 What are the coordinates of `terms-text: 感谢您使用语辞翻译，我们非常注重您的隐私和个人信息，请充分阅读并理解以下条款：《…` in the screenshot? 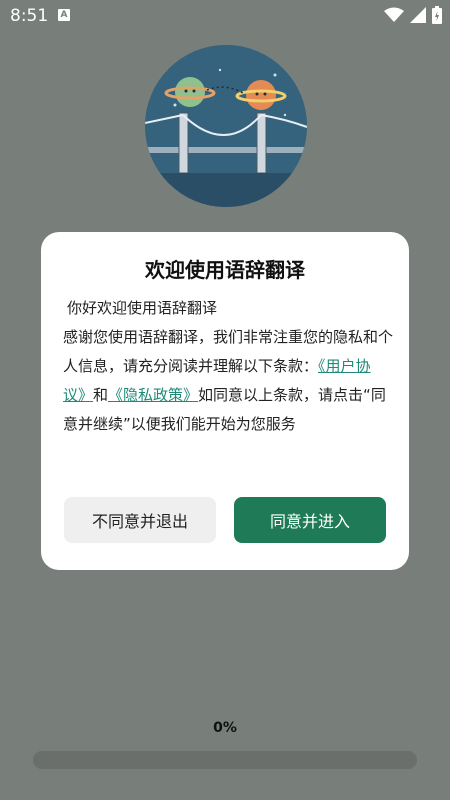 It's located at (228, 381).